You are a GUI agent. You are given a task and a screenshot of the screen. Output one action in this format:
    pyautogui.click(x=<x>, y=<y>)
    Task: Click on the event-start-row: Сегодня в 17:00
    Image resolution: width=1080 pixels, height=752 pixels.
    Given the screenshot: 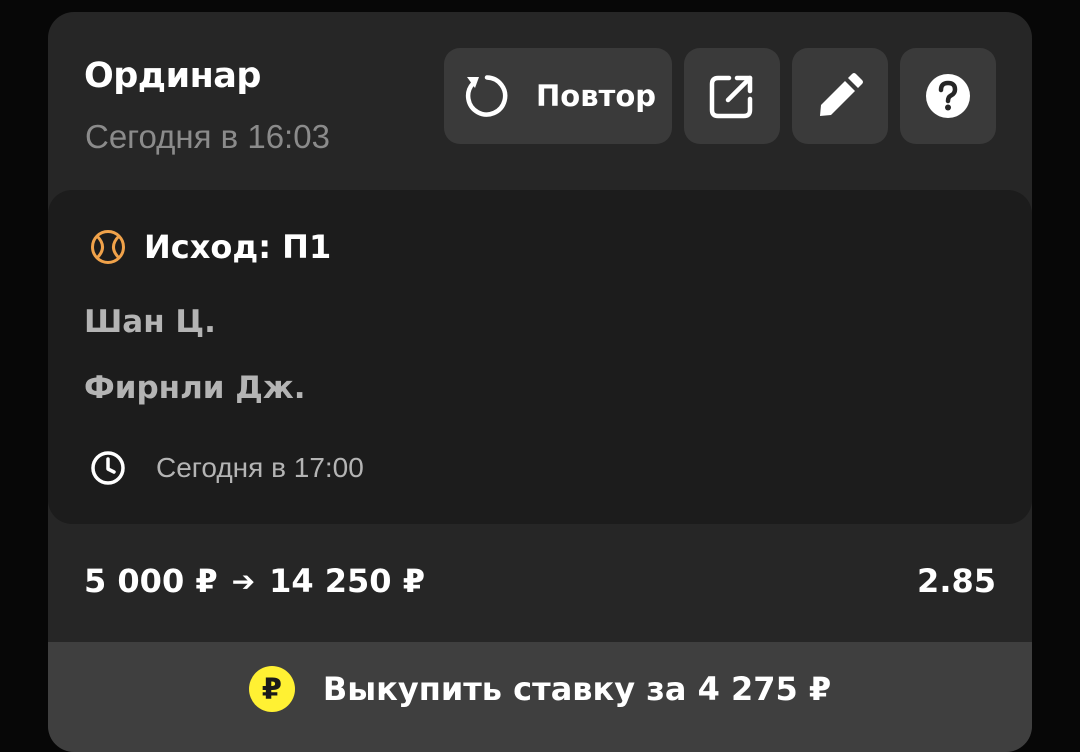 What is the action you would take?
    pyautogui.click(x=227, y=468)
    